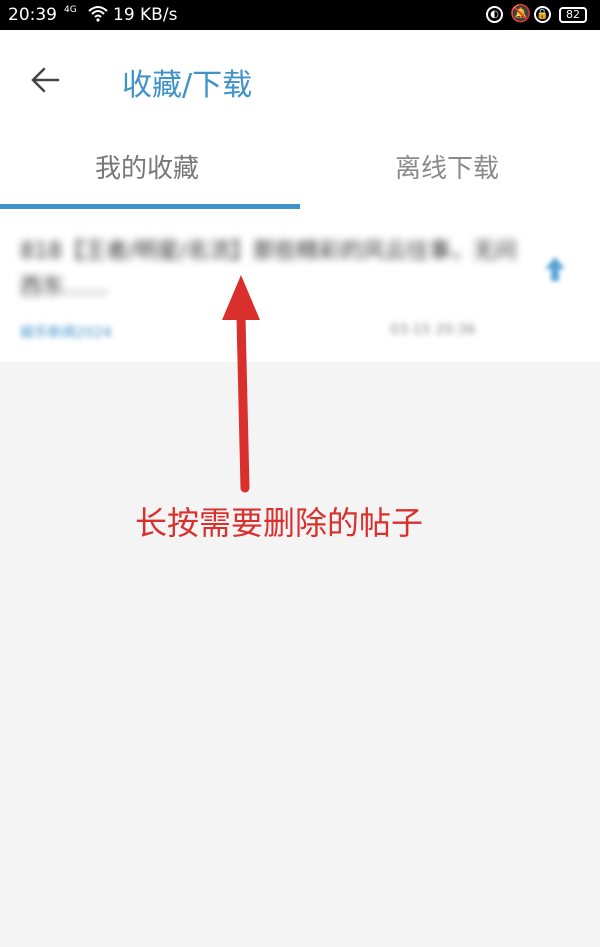  I want to click on annotation-text: 长按需要删除的帖子, so click(279, 523).